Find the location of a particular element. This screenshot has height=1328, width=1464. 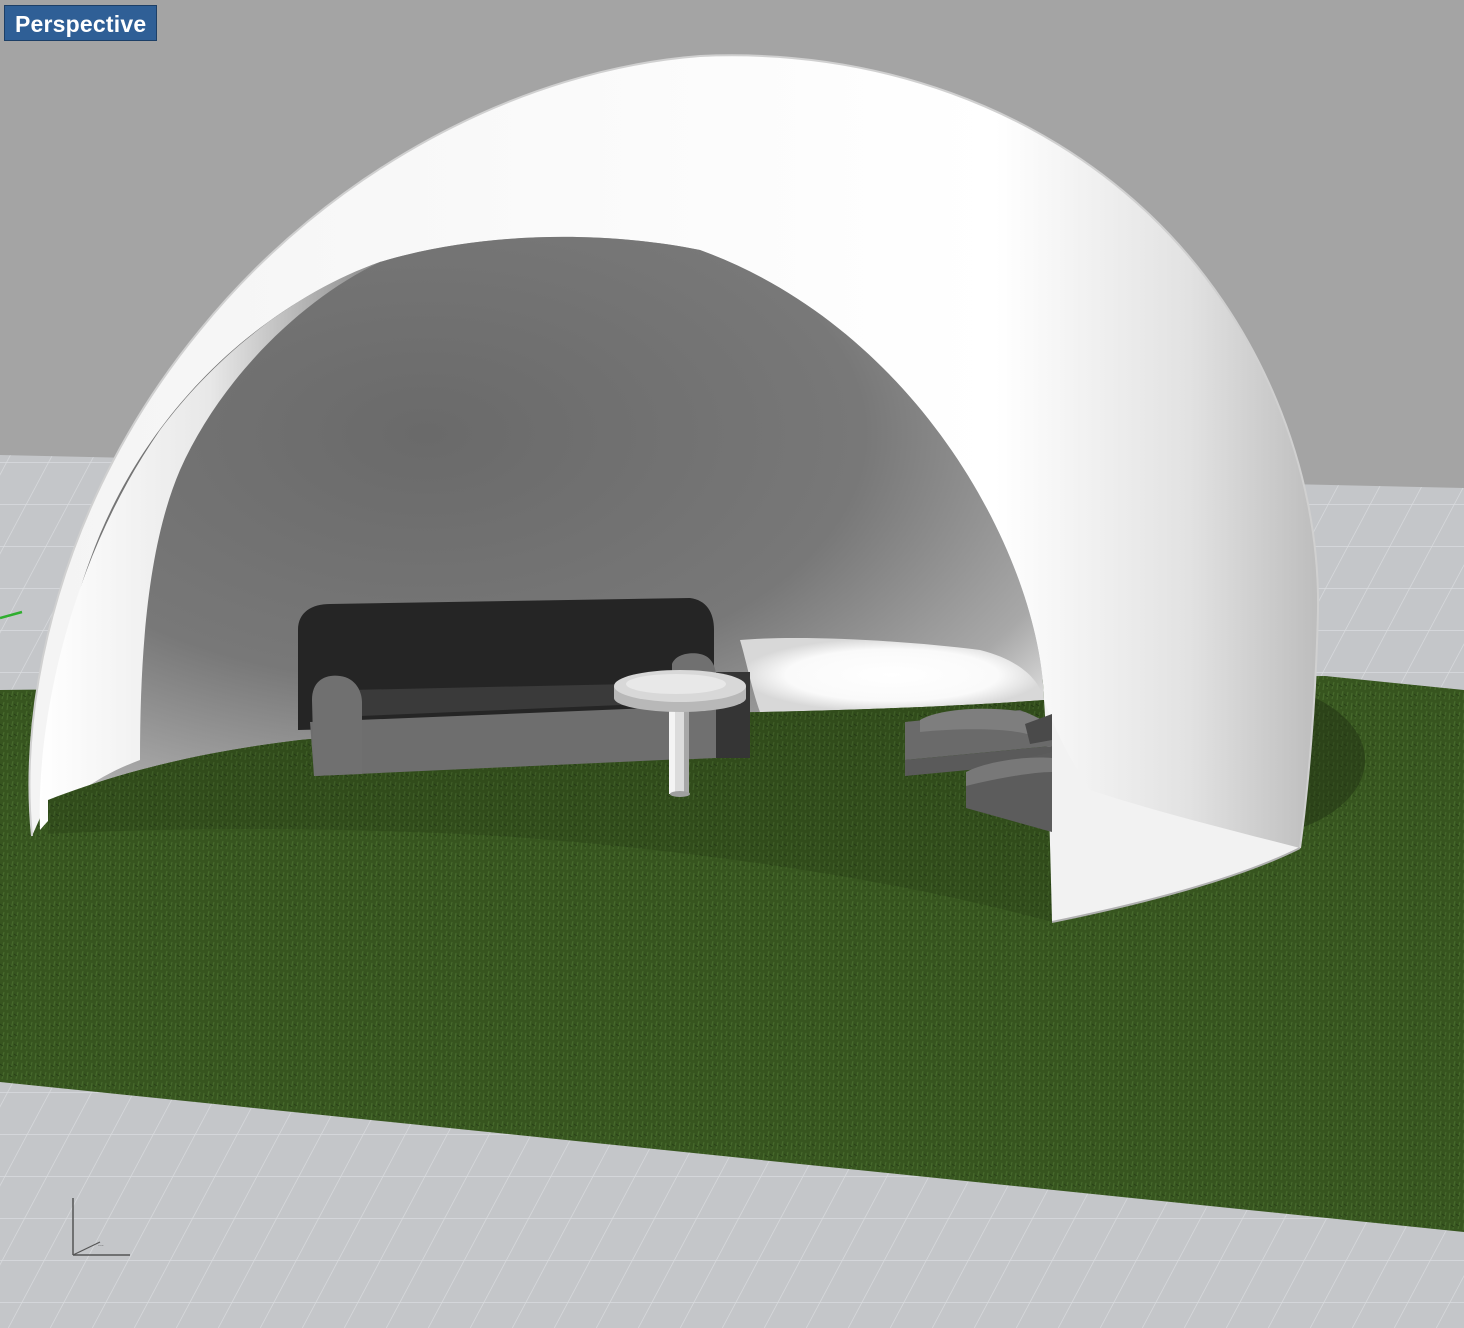

viewport-title-tab: Perspective is located at coordinates (81, 23).